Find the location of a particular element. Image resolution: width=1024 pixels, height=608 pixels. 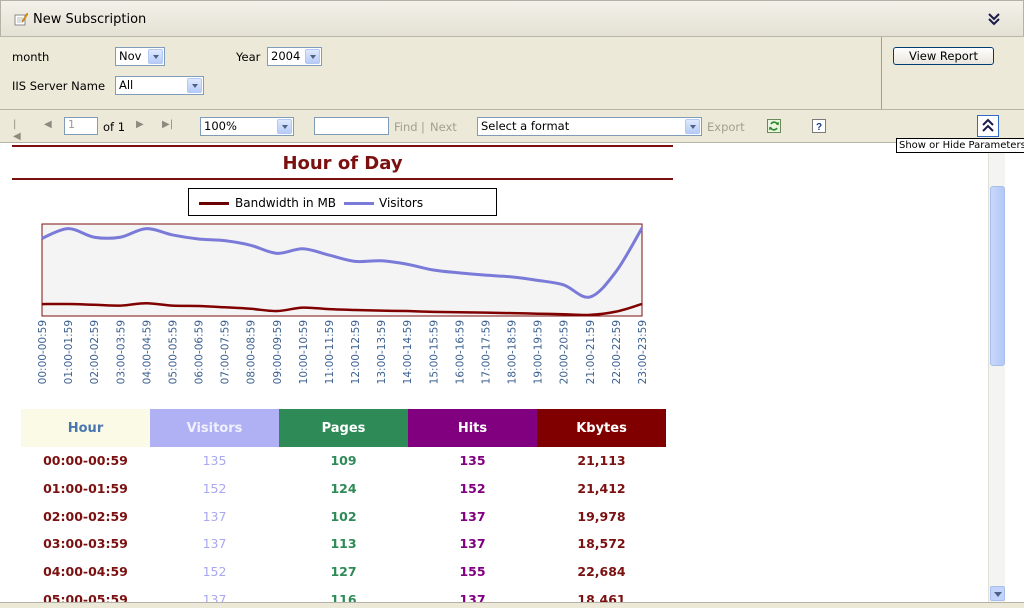

x-tick-label: 10:00-10:59 is located at coordinates (304, 352).